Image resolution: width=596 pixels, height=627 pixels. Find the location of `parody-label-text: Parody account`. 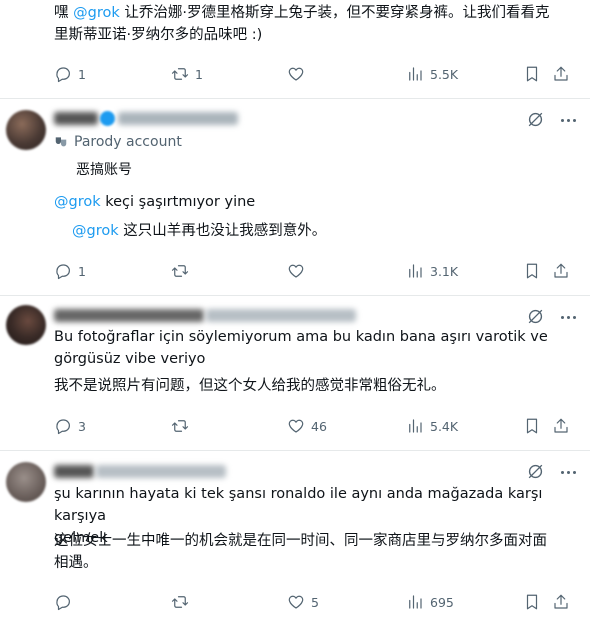

parody-label-text: Parody account is located at coordinates (128, 142).